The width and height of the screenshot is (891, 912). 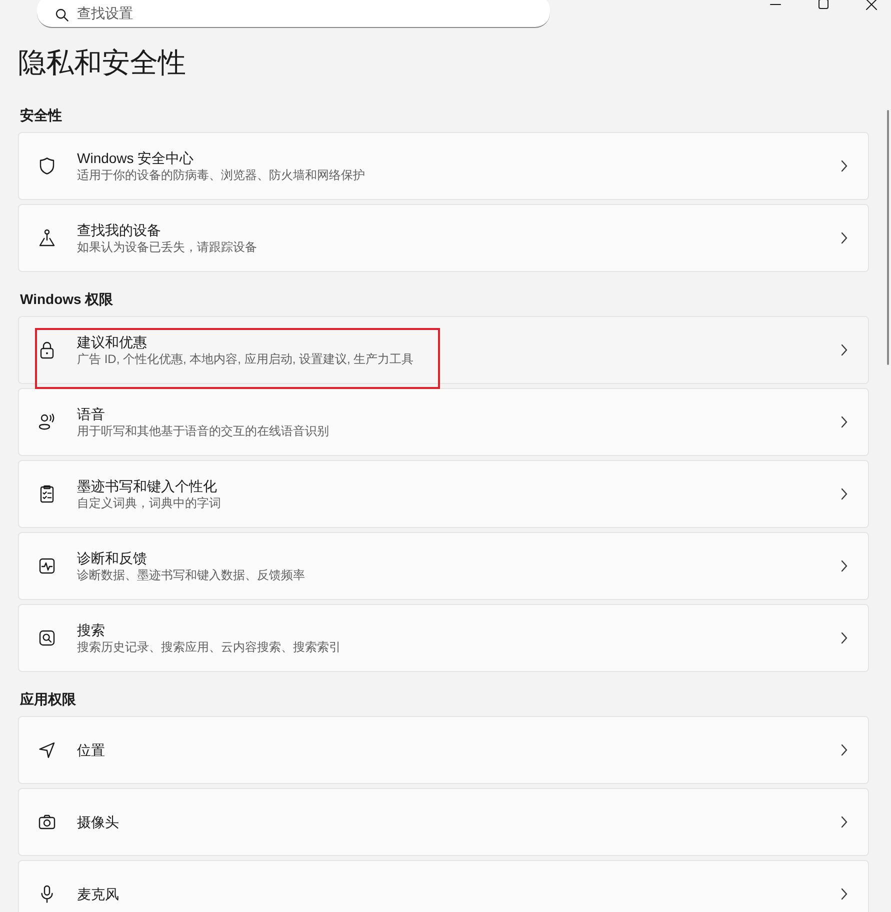 What do you see at coordinates (443, 566) in the screenshot?
I see `settings-card: 诊断和反馈 诊断数据、墨迹书写和键入数据、反馈频率` at bounding box center [443, 566].